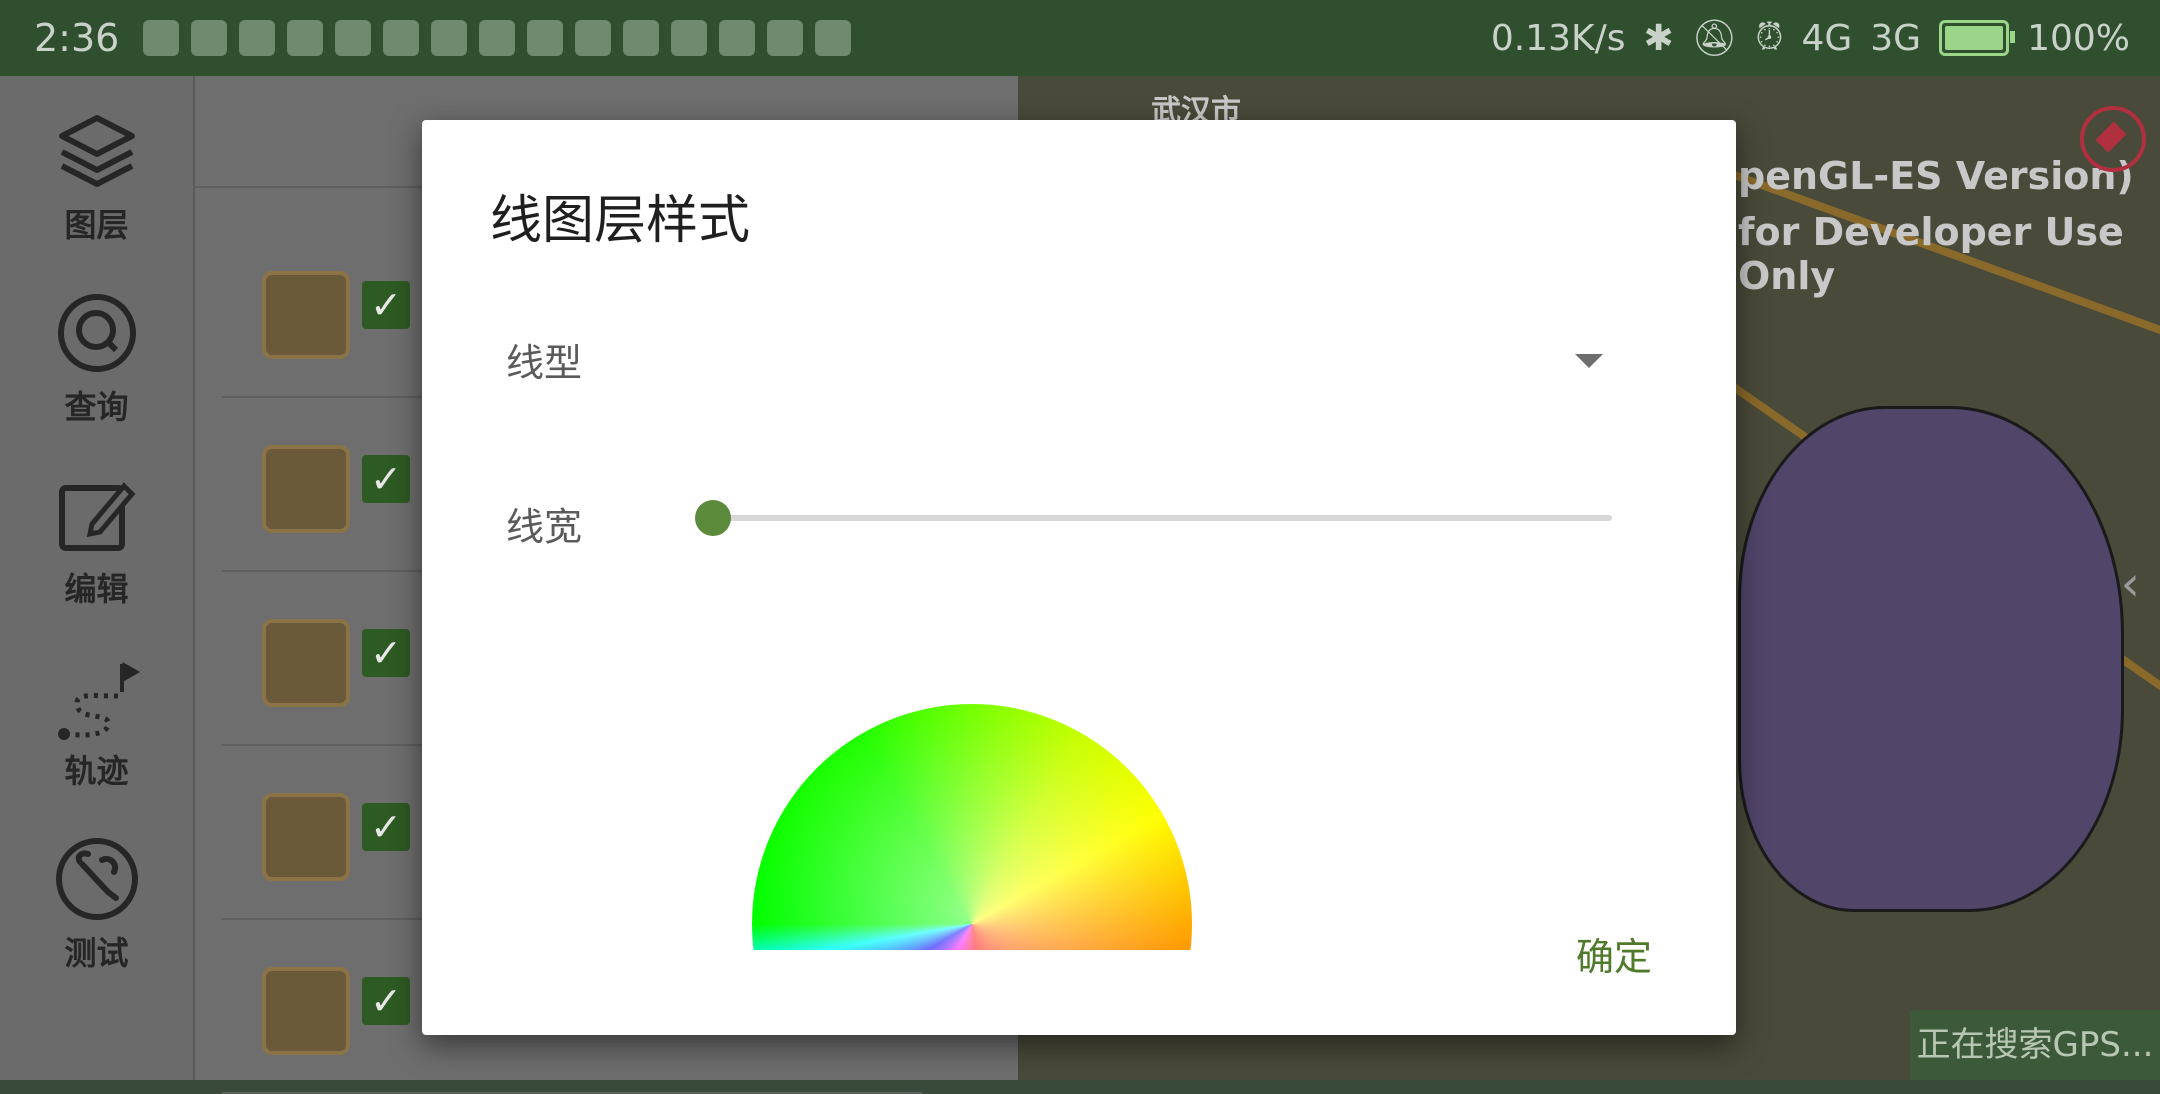 Image resolution: width=2160 pixels, height=1094 pixels. I want to click on battery-percent: 100%, so click(2078, 38).